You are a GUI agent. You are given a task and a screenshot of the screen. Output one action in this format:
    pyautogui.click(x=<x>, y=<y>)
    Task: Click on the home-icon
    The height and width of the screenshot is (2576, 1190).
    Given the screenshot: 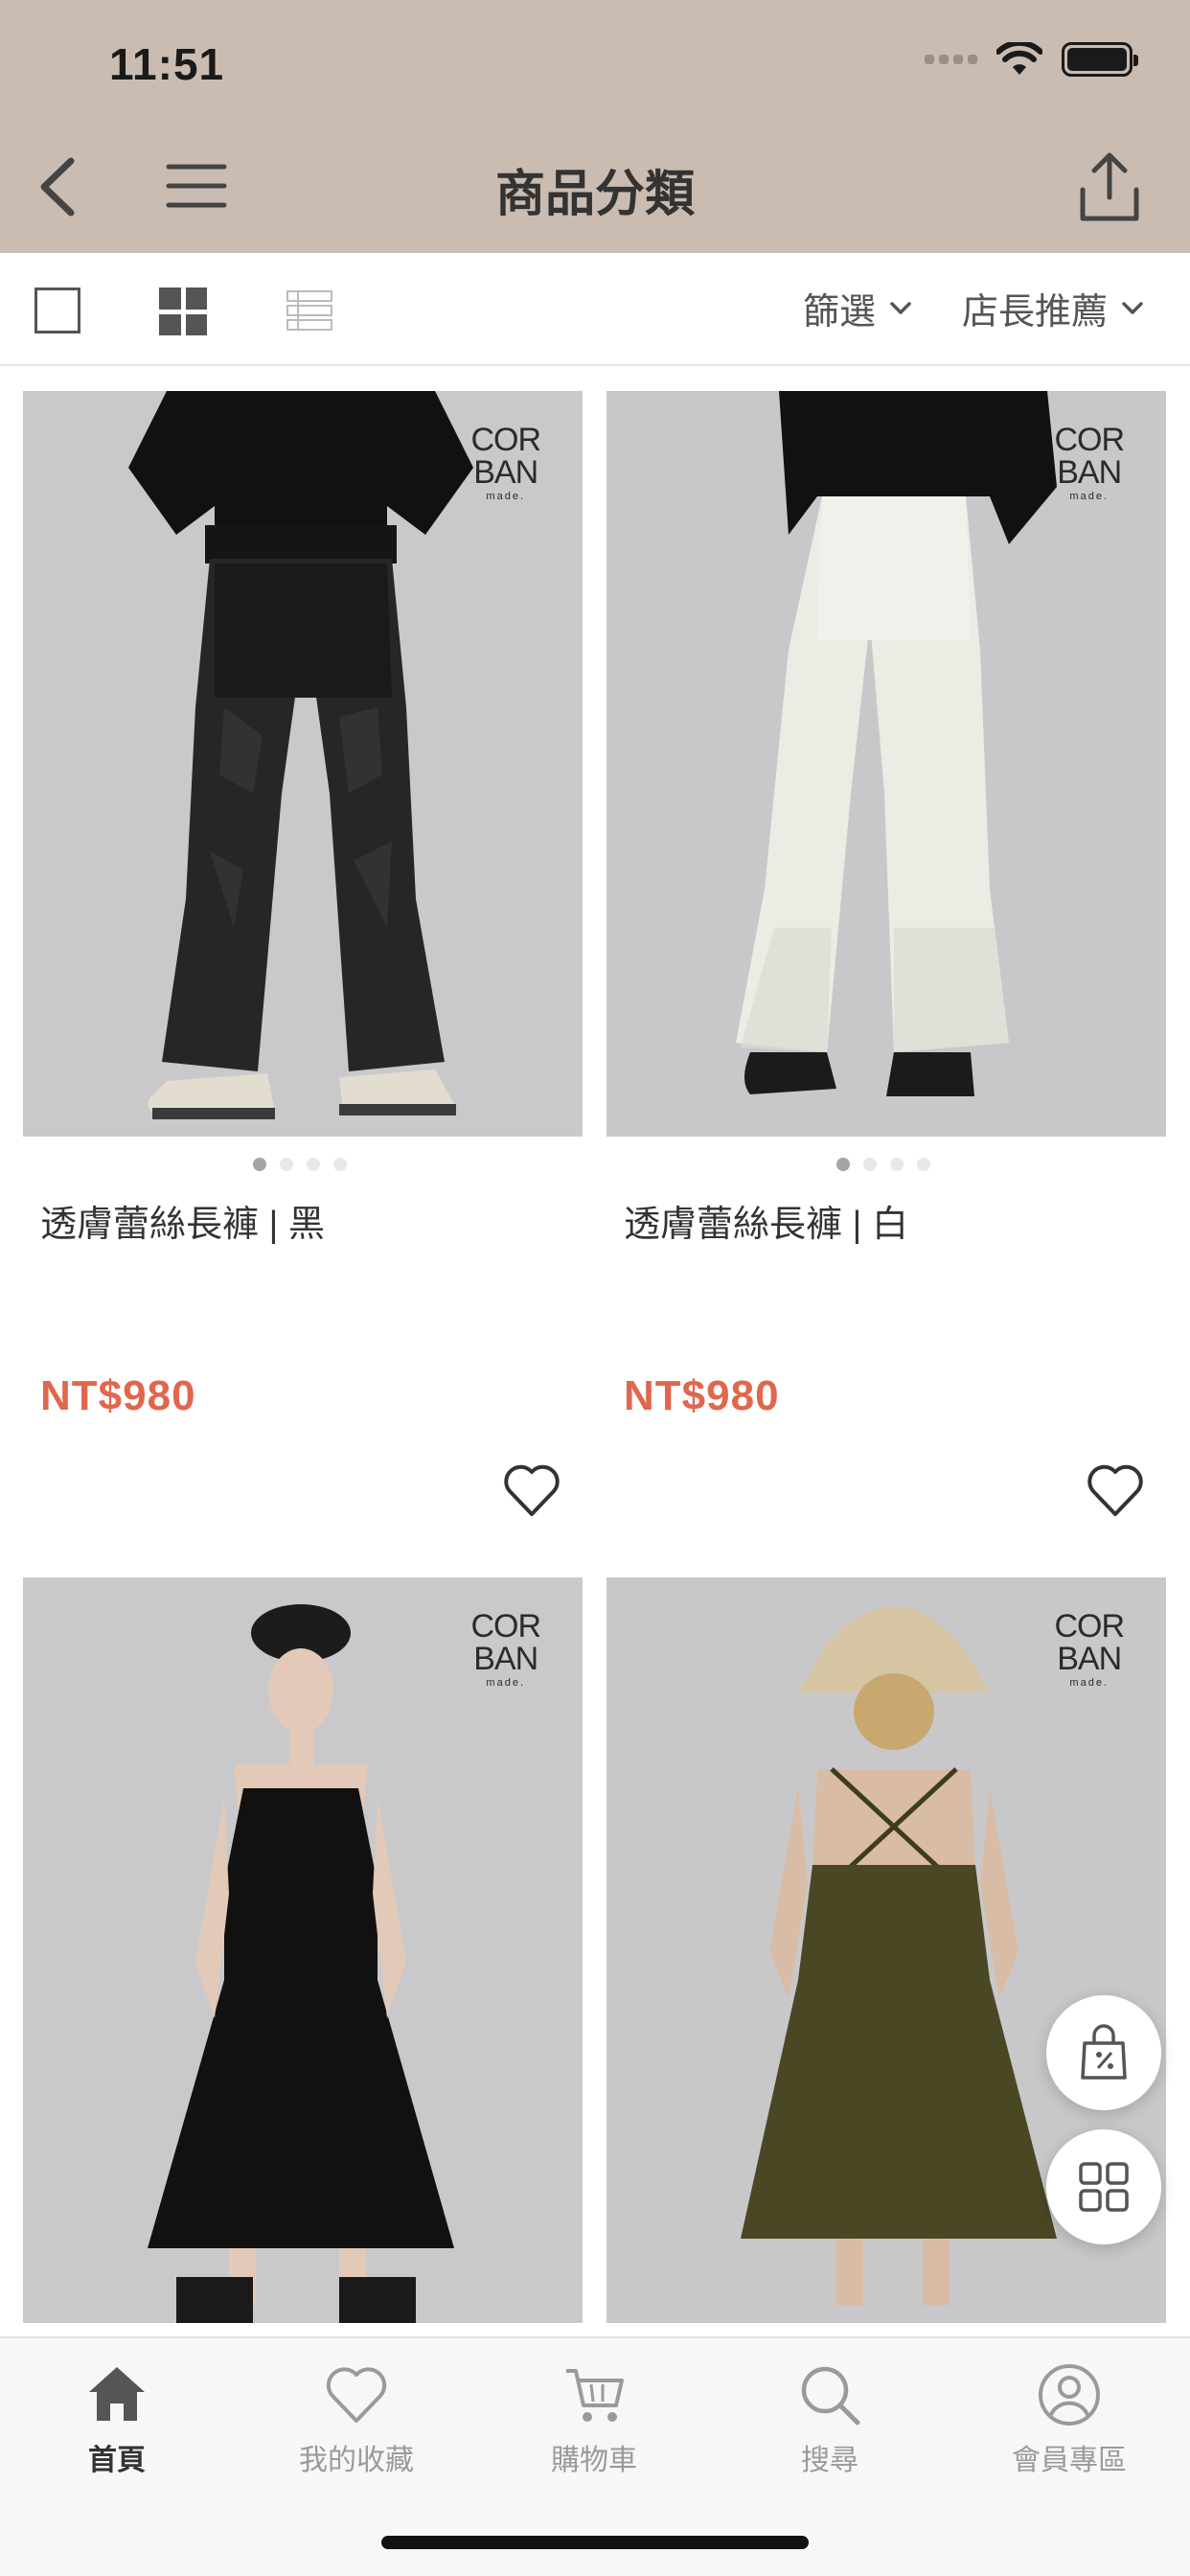 What is the action you would take?
    pyautogui.click(x=117, y=2394)
    